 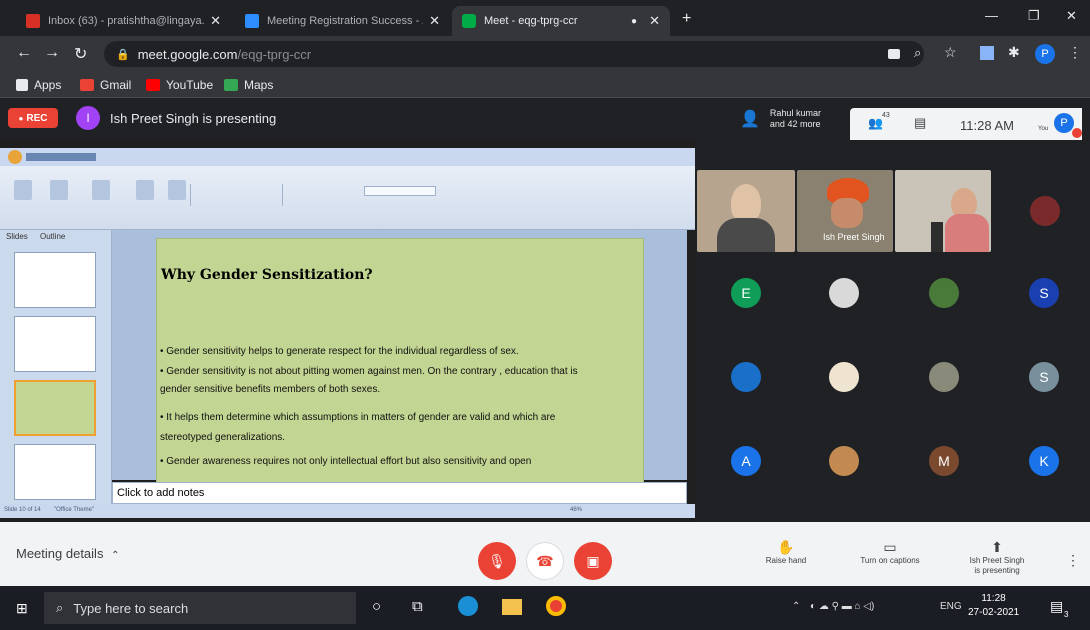 I want to click on bookmark-label: Maps, so click(x=259, y=85).